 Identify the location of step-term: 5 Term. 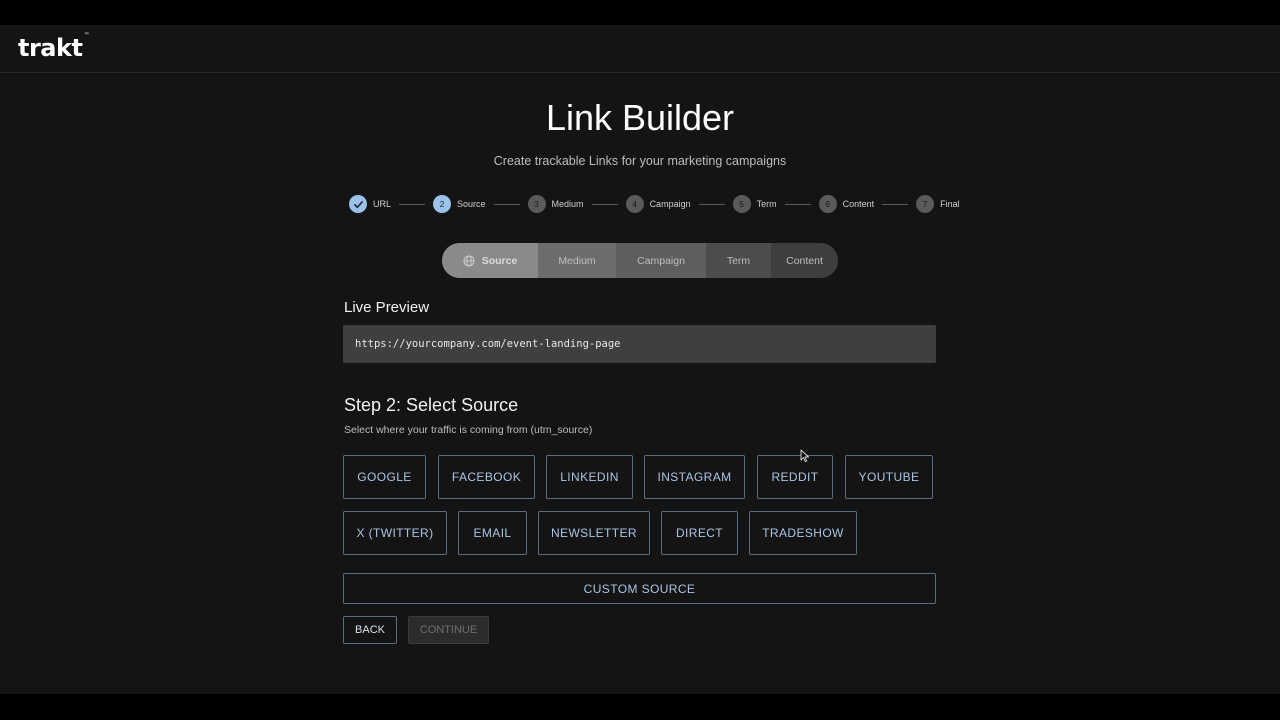
(754, 204).